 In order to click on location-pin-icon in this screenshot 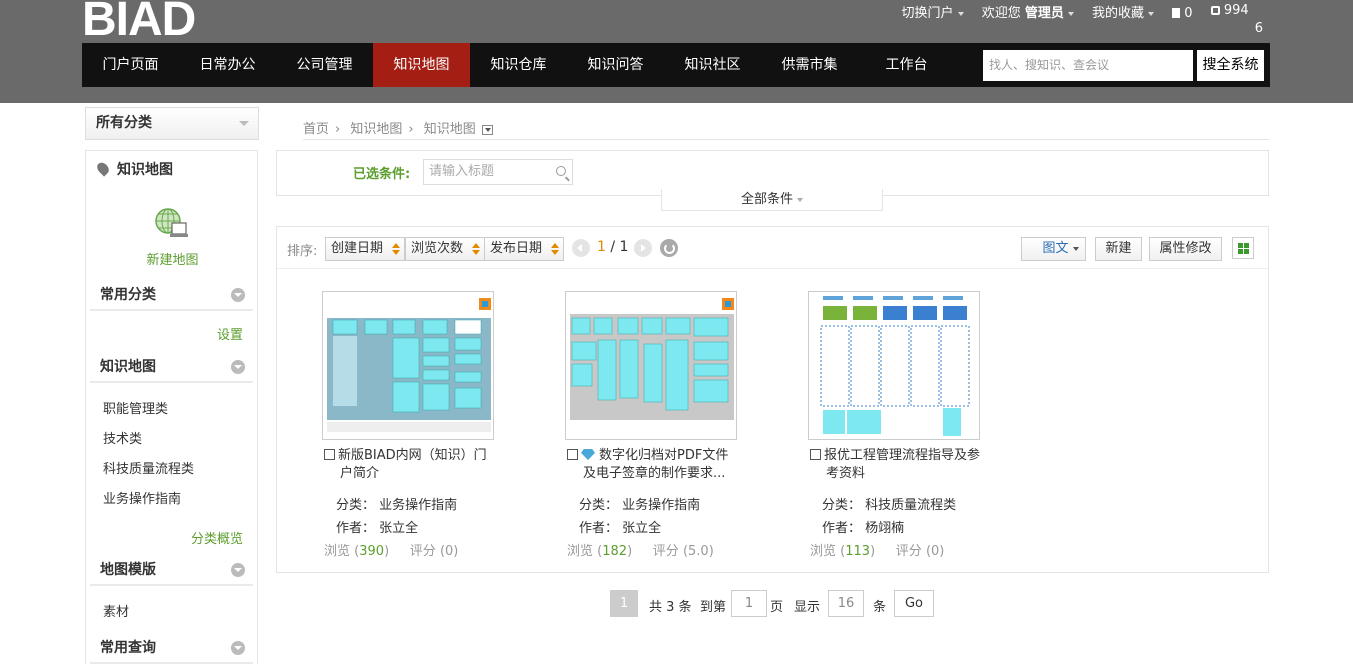, I will do `click(103, 168)`.